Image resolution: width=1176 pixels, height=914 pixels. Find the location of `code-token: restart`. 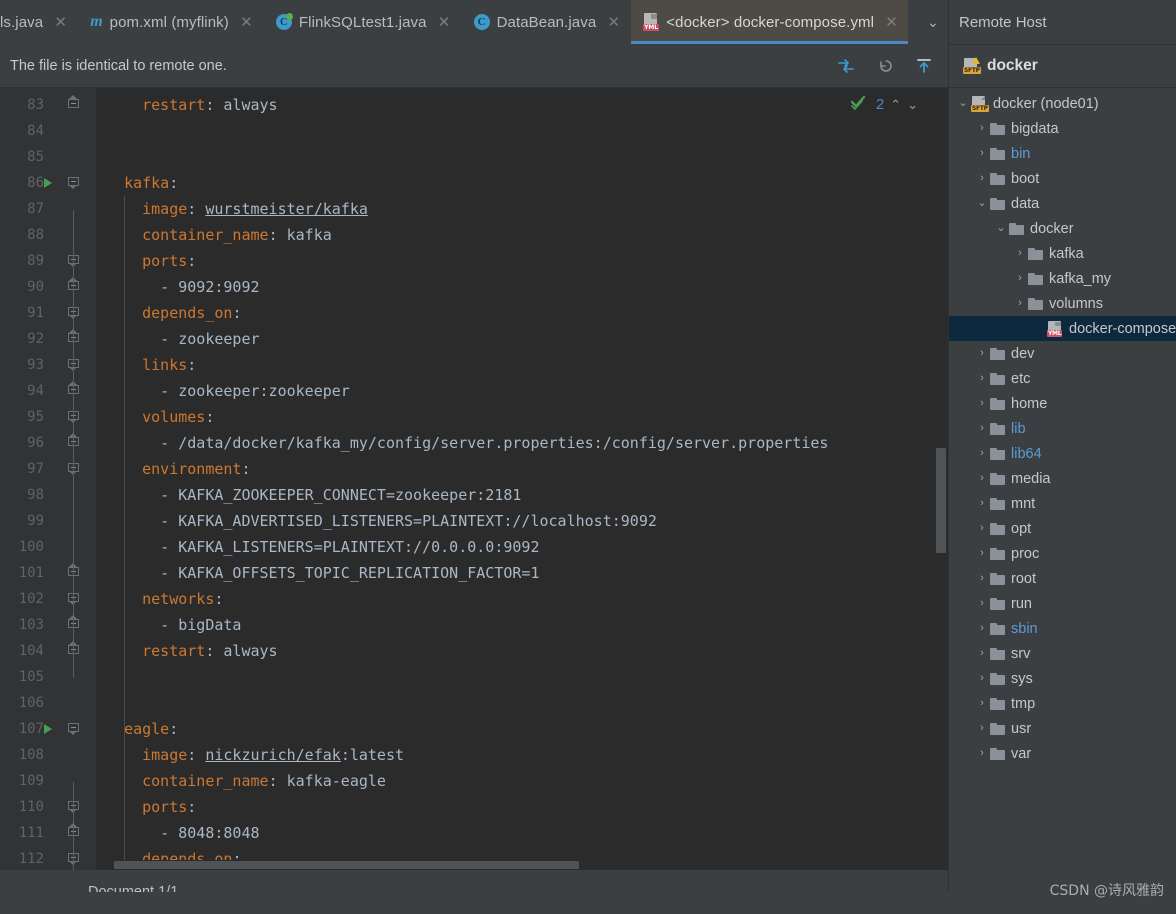

code-token: restart is located at coordinates (174, 105).